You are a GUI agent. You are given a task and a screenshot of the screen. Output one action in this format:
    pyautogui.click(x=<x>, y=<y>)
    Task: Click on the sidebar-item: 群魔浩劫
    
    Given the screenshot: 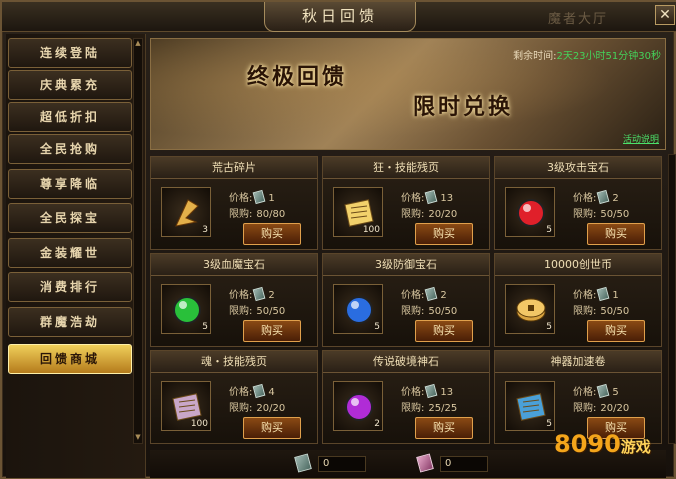 What is the action you would take?
    pyautogui.click(x=70, y=322)
    